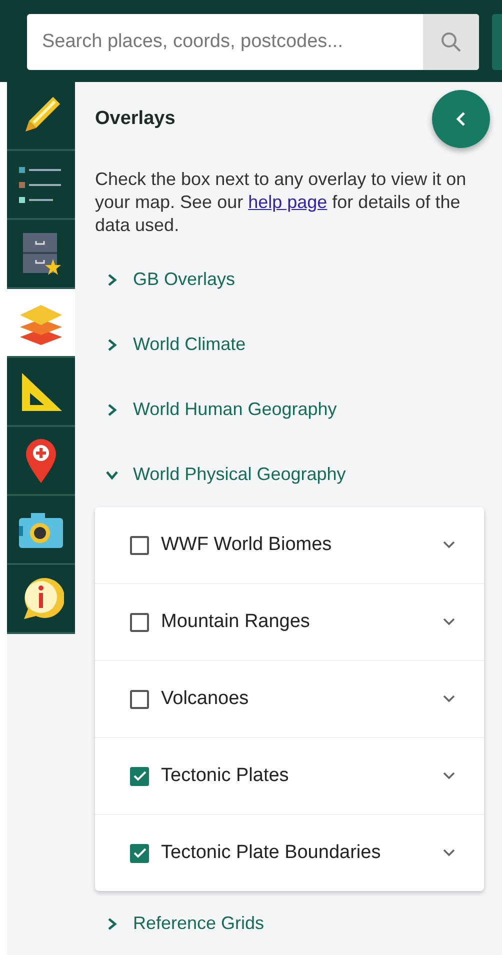  I want to click on section-header: GB Overlays, so click(289, 279).